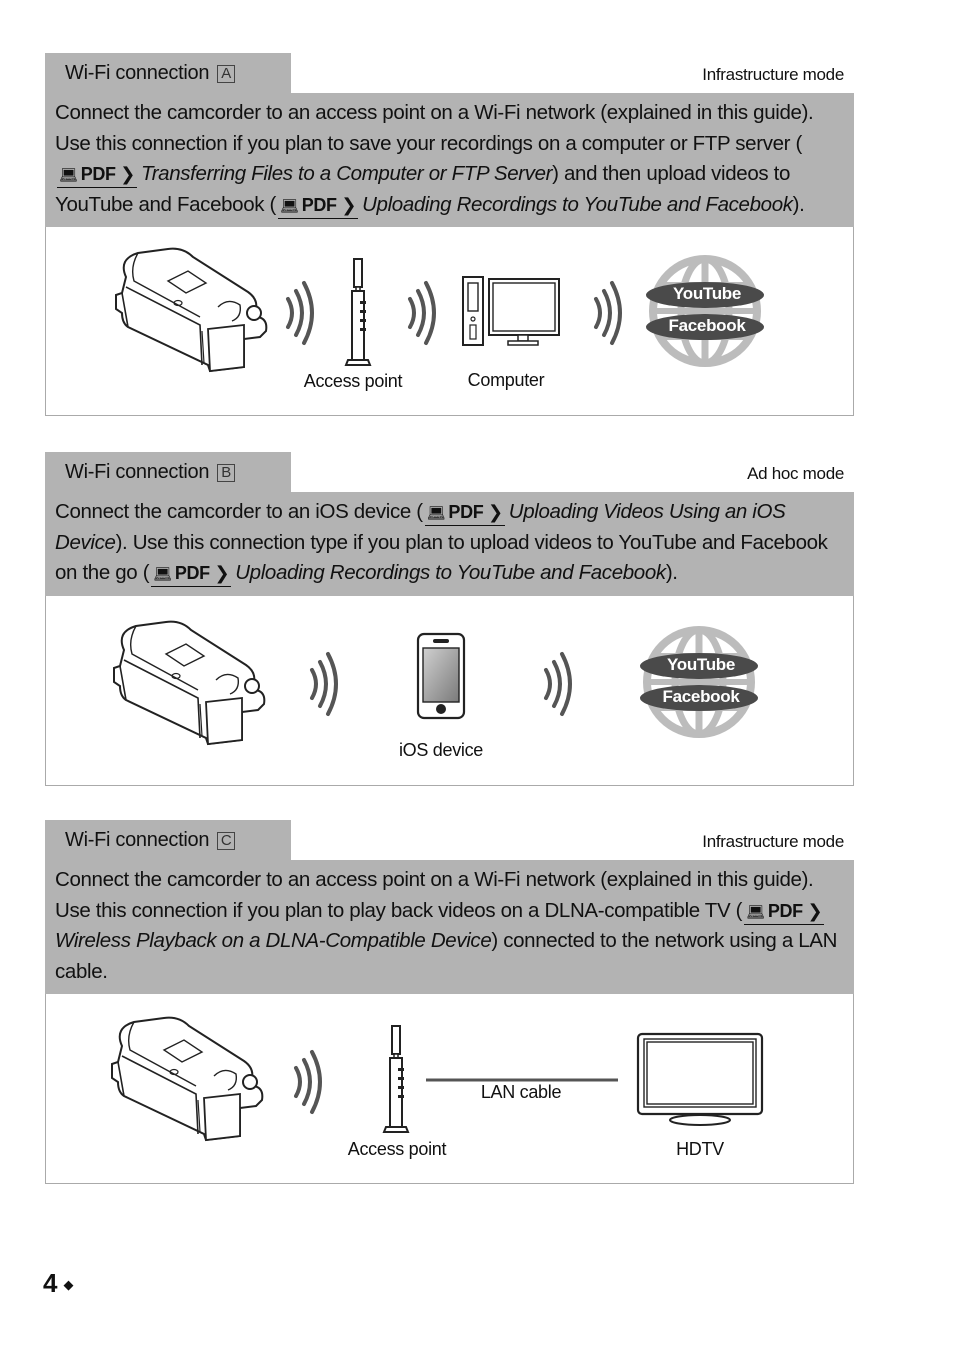  Describe the element at coordinates (511, 311) in the screenshot. I see `computer-icon` at that location.